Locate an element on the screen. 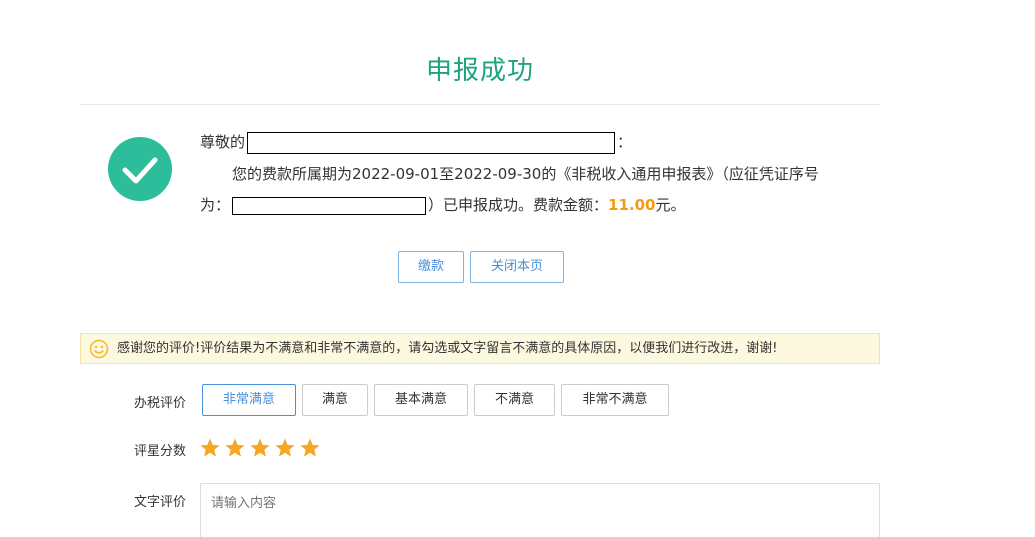 The height and width of the screenshot is (537, 1035). rating-option-very-satisfied: 非常满意 is located at coordinates (249, 400).